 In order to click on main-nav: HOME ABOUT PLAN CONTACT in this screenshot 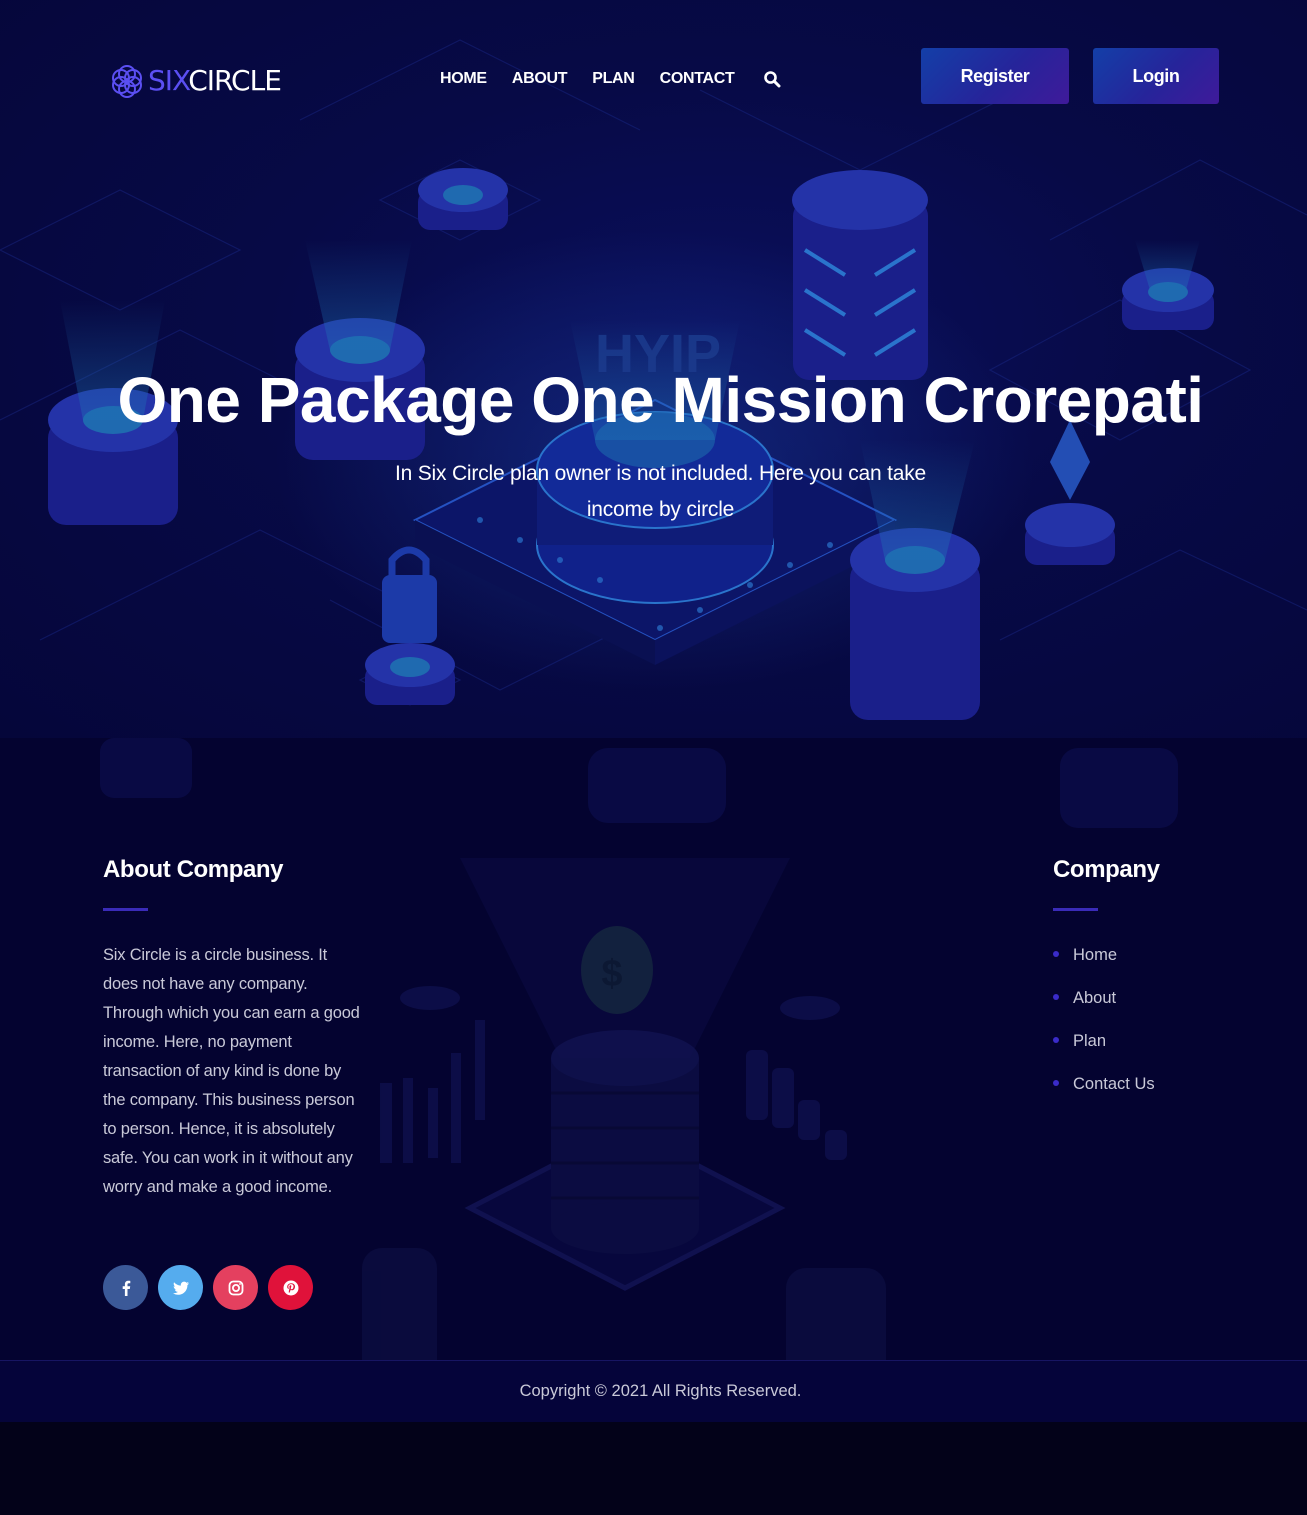, I will do `click(610, 79)`.